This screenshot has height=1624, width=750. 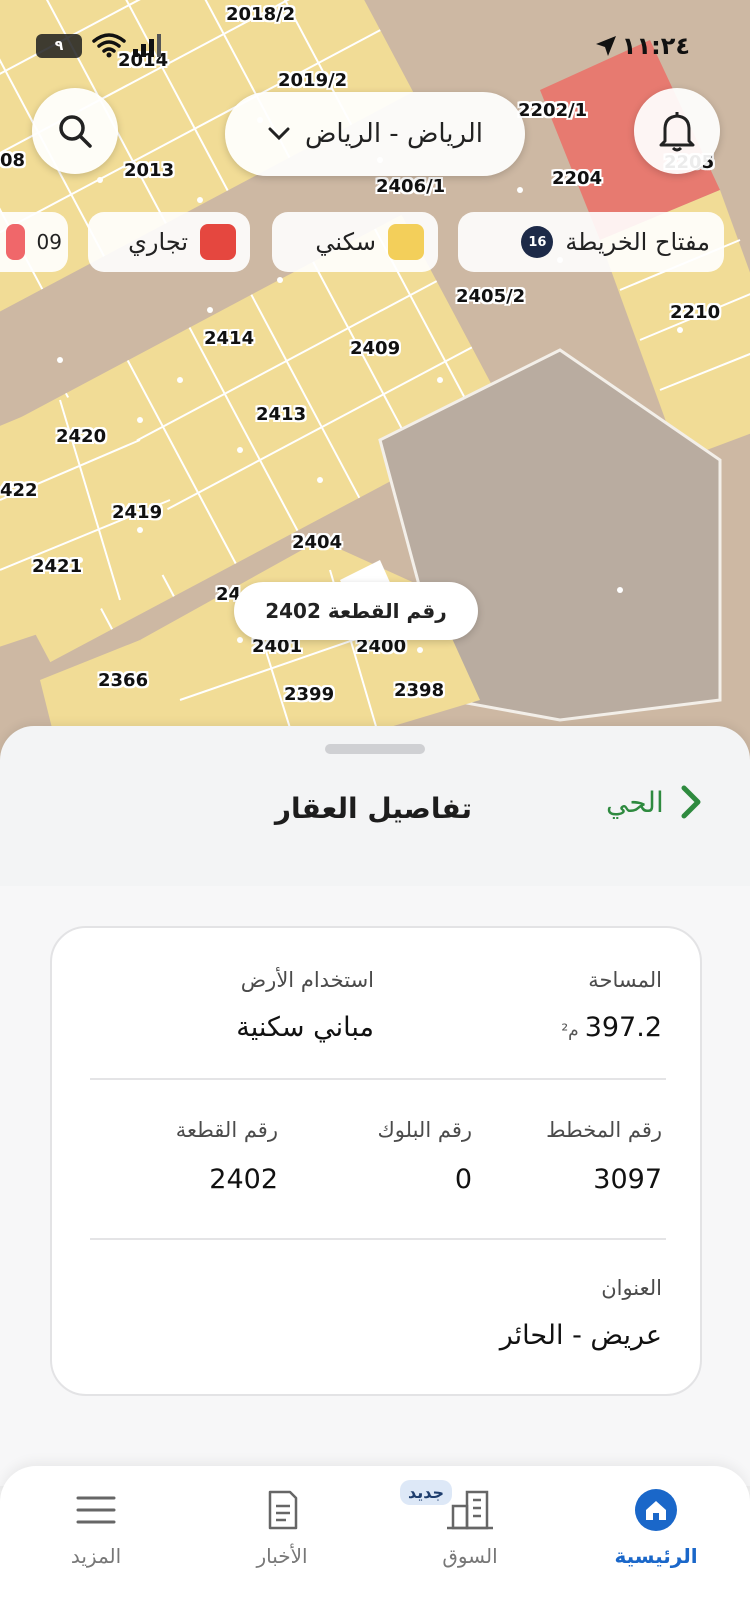 What do you see at coordinates (281, 414) in the screenshot?
I see `plot-label: 2413` at bounding box center [281, 414].